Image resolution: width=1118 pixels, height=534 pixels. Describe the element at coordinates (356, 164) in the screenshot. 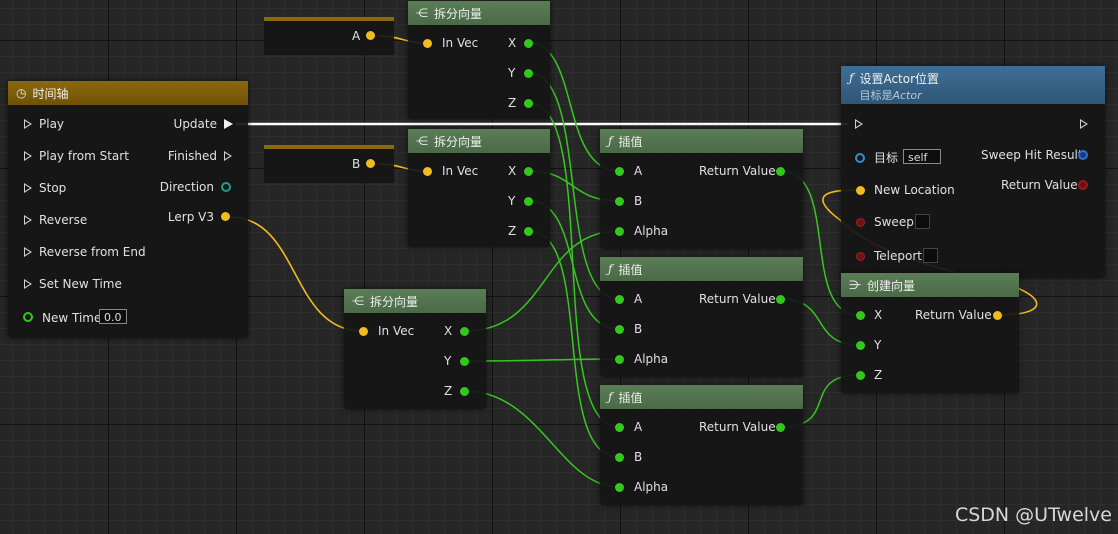

I see `var-b-label: B` at that location.